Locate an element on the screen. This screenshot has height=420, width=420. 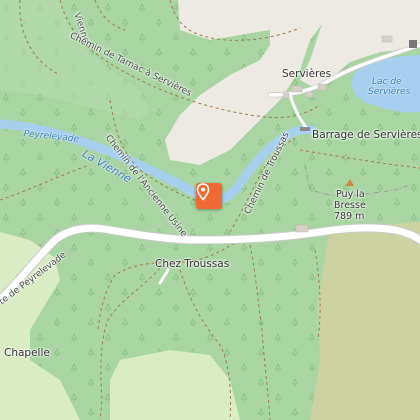
barrage-structure is located at coordinates (305, 129).